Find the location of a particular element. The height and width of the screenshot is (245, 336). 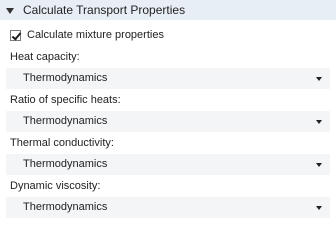

caret-down-icon is located at coordinates (10, 10).